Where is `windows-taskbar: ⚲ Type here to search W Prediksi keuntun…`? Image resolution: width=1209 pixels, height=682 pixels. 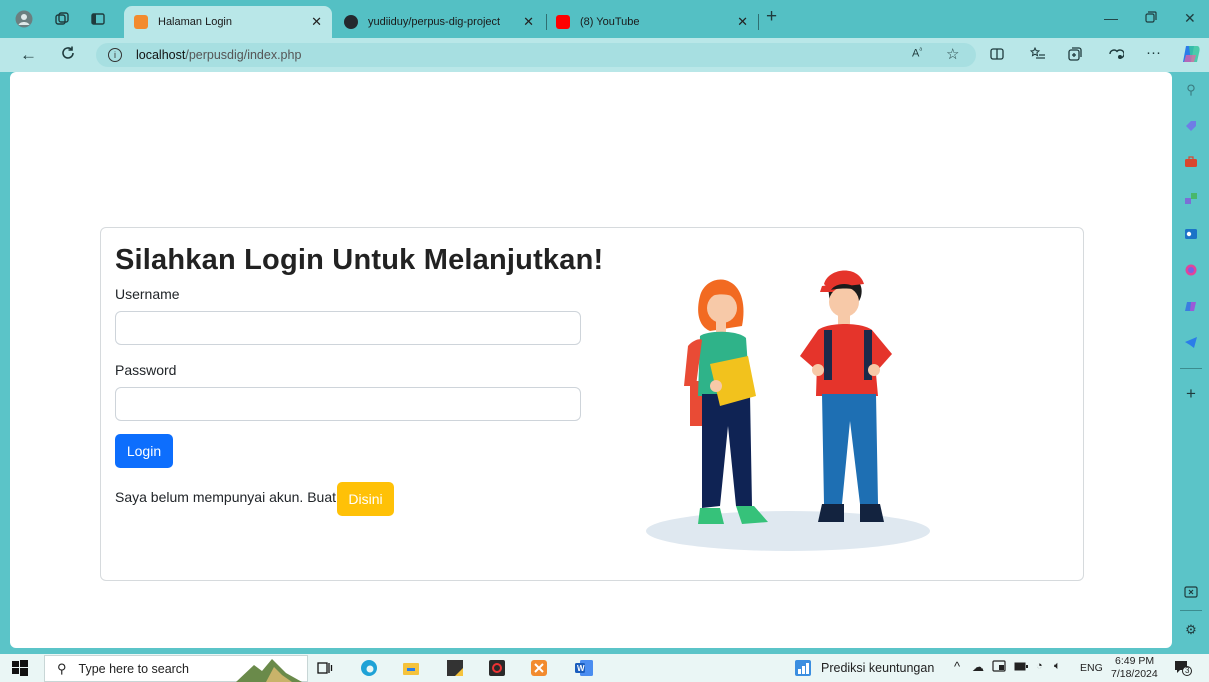
windows-taskbar: ⚲ Type here to search W Prediksi keuntun… is located at coordinates (604, 668).